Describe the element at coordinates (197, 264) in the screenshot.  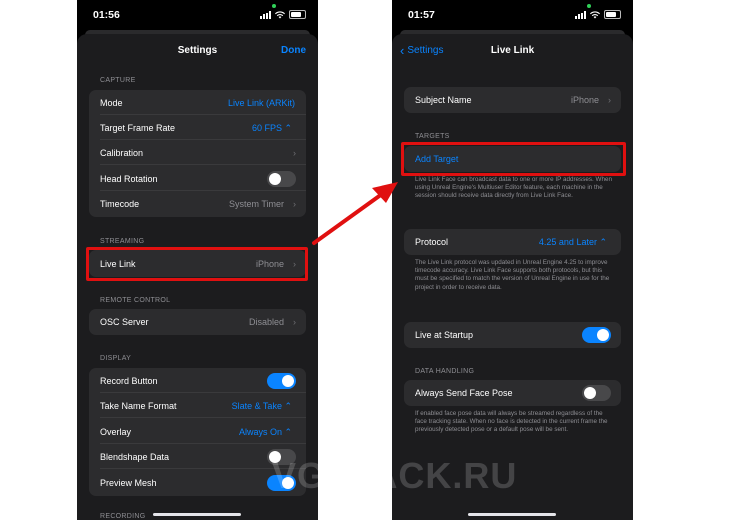
I see `highlight-live-link` at that location.